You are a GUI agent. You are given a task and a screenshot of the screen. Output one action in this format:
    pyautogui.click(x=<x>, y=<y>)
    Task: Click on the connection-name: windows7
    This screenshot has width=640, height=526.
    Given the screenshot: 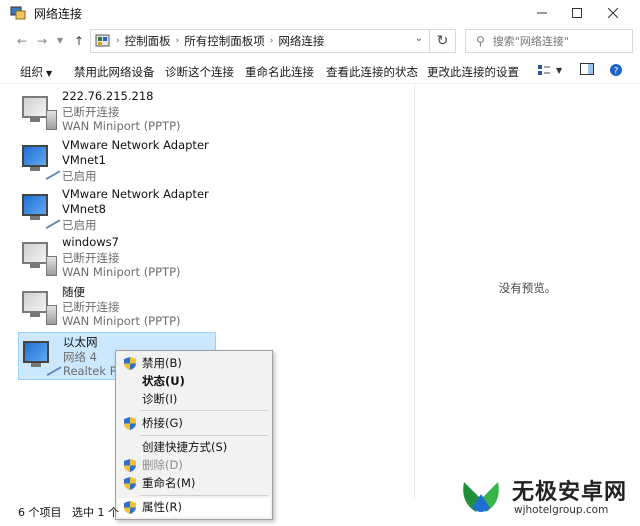 What is the action you would take?
    pyautogui.click(x=90, y=242)
    